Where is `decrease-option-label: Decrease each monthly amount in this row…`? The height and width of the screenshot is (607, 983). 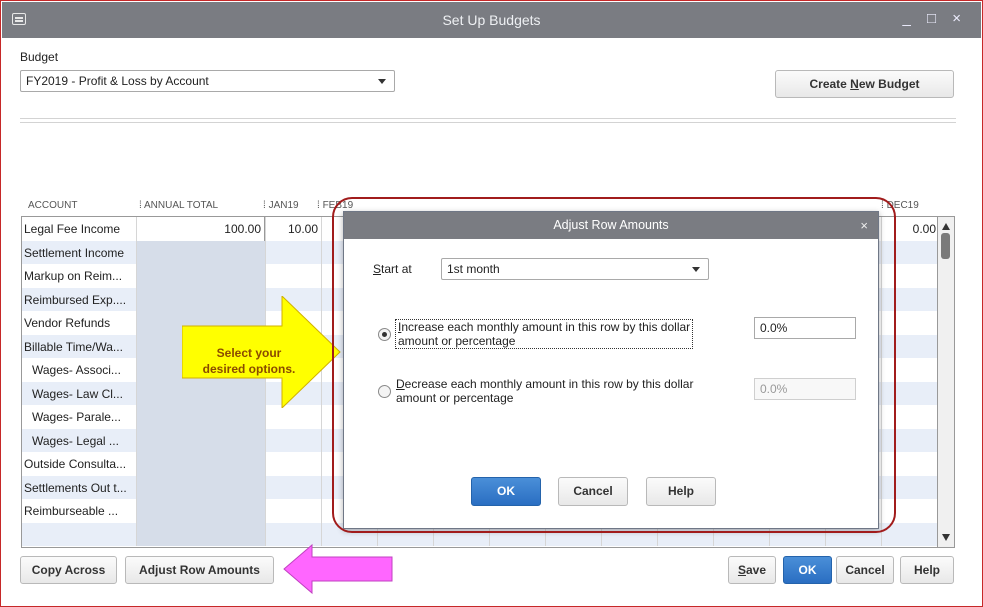 decrease-option-label: Decrease each monthly amount in this row… is located at coordinates (544, 391).